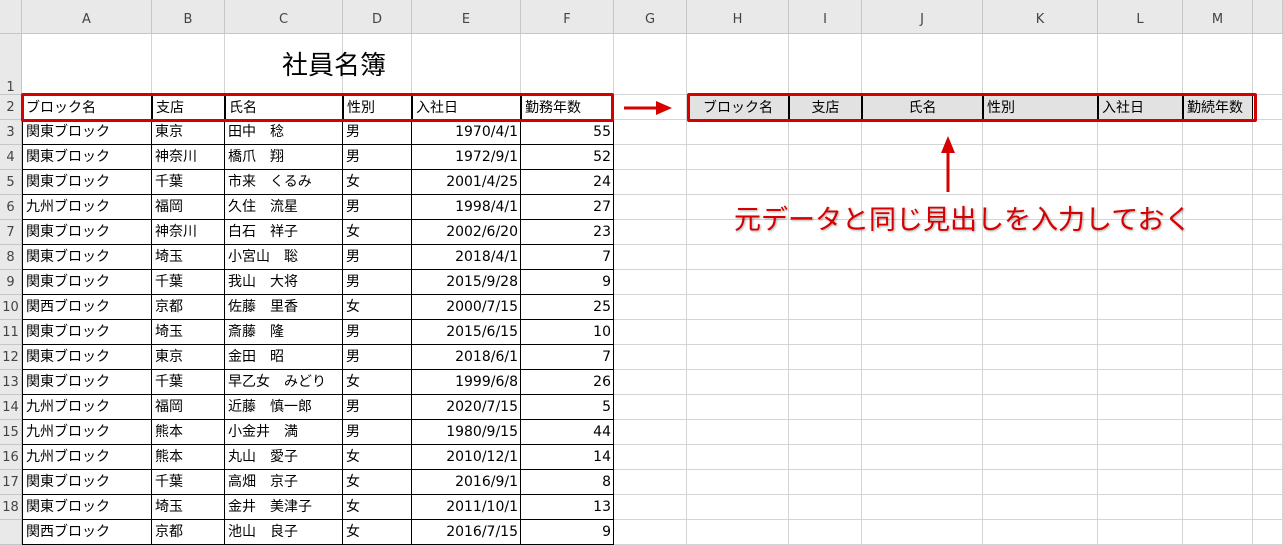 The image size is (1283, 545). Describe the element at coordinates (1218, 64) in the screenshot. I see `cell-M1` at that location.